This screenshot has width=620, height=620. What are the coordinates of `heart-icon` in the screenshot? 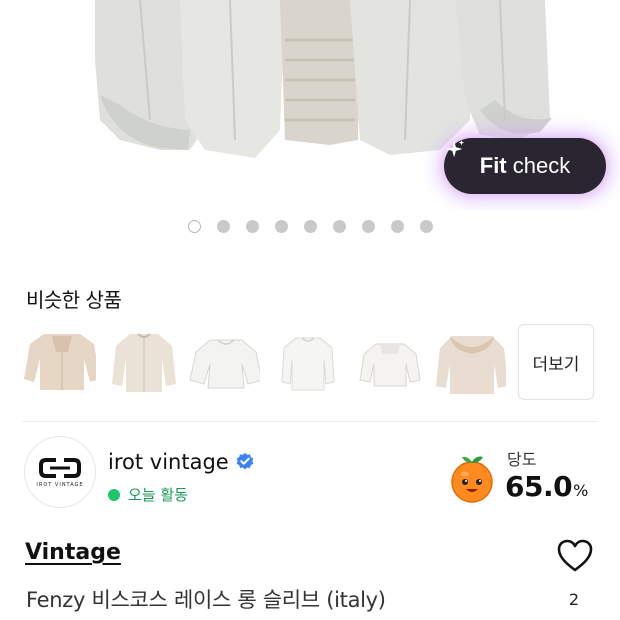 It's located at (575, 556).